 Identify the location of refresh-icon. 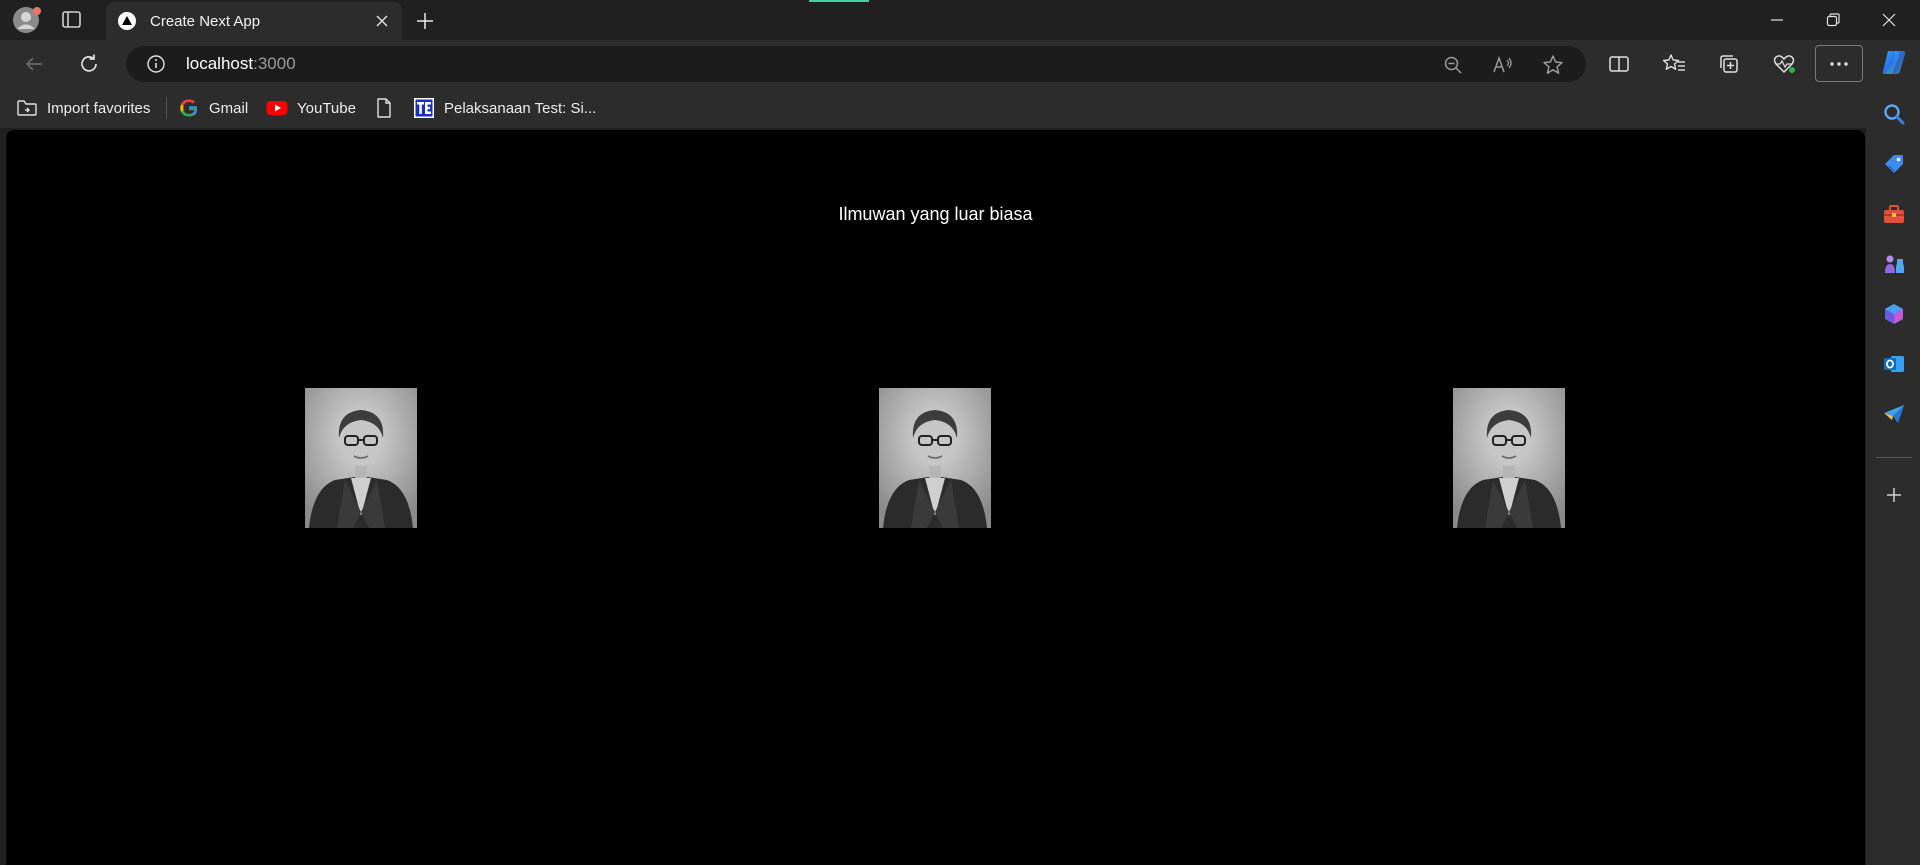
(89, 63).